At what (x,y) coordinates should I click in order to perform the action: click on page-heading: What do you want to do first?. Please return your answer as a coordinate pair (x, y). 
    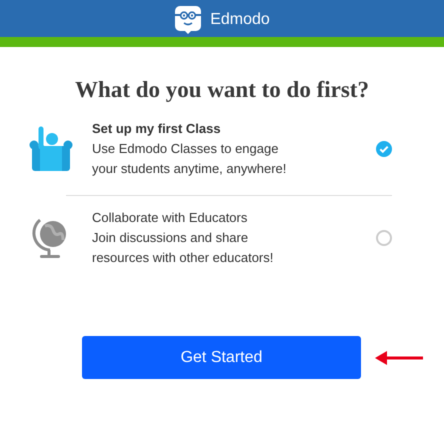
    Looking at the image, I should click on (222, 90).